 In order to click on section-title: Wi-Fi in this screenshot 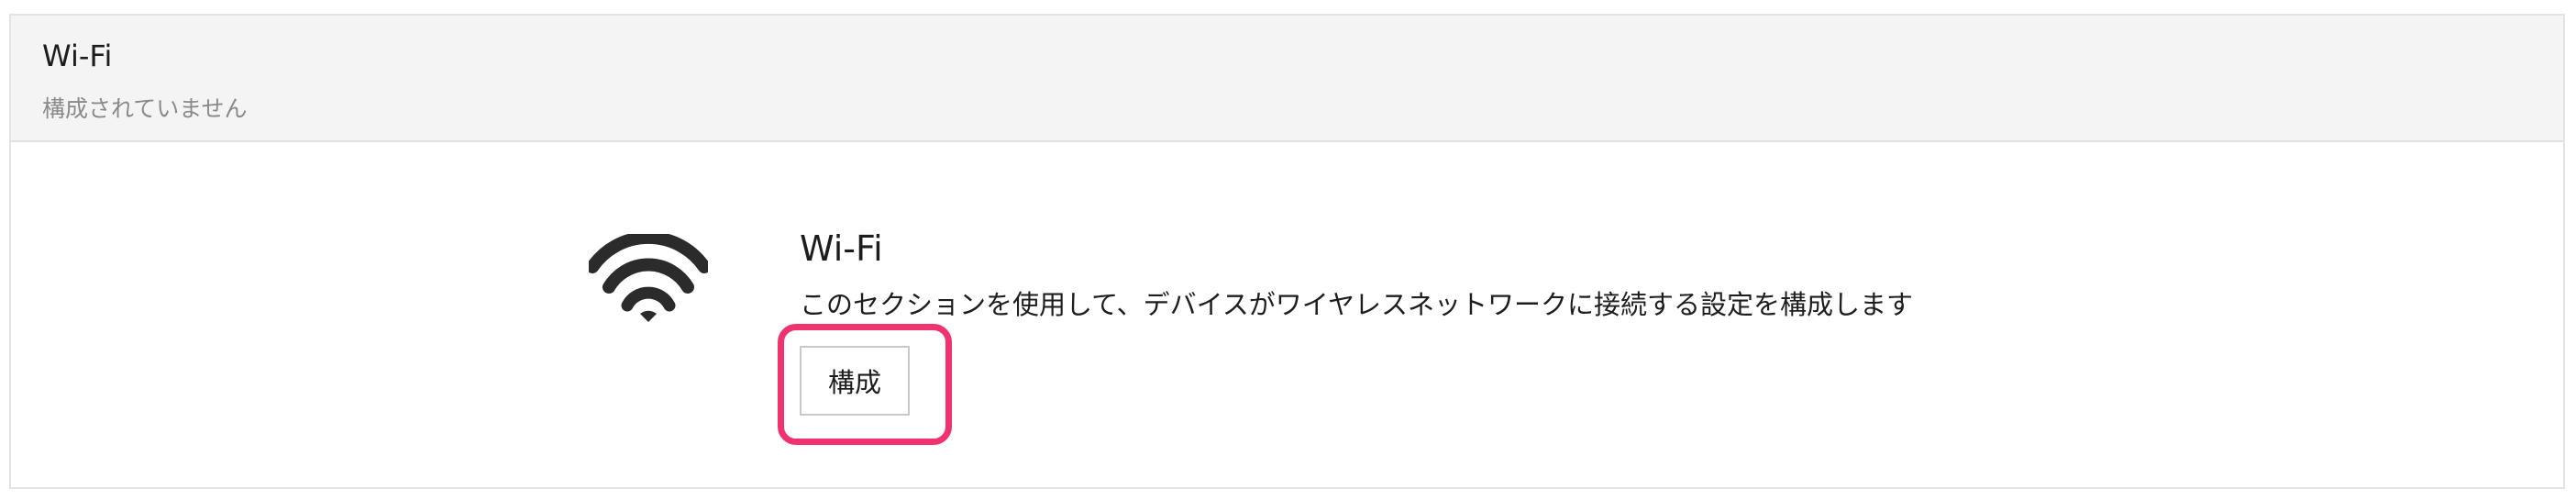, I will do `click(841, 249)`.